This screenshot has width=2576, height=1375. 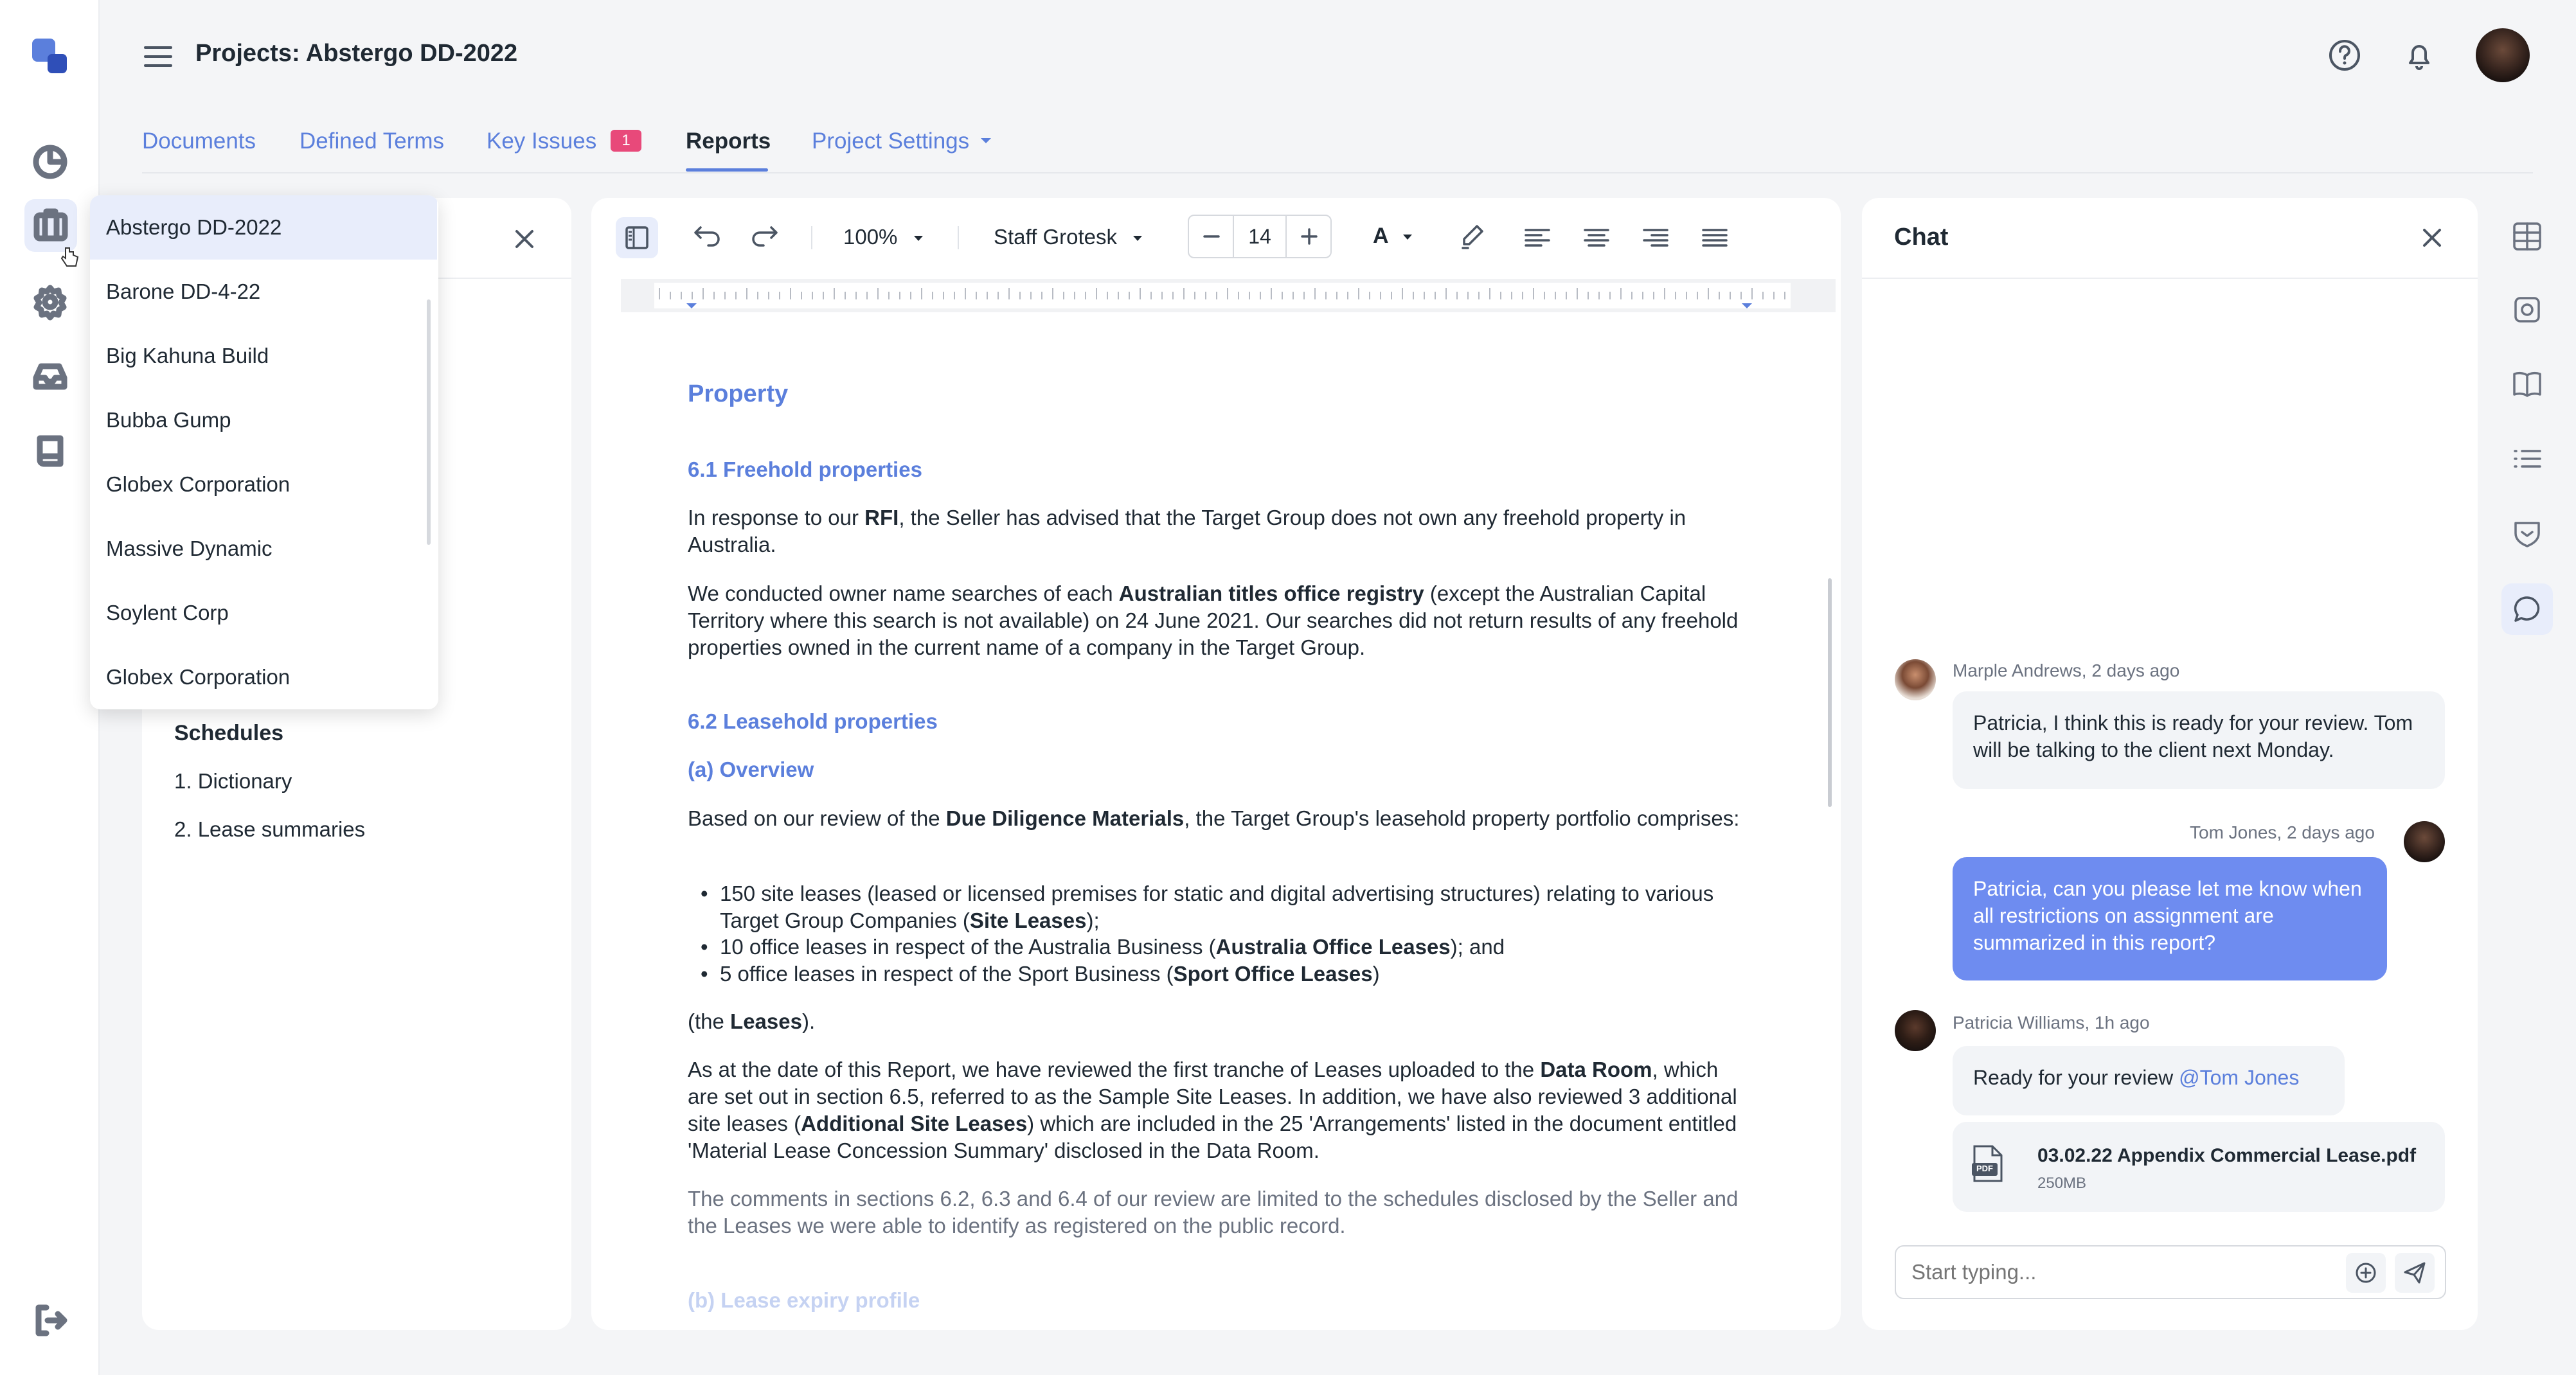 I want to click on font-size-stepper: 14, so click(x=1260, y=236).